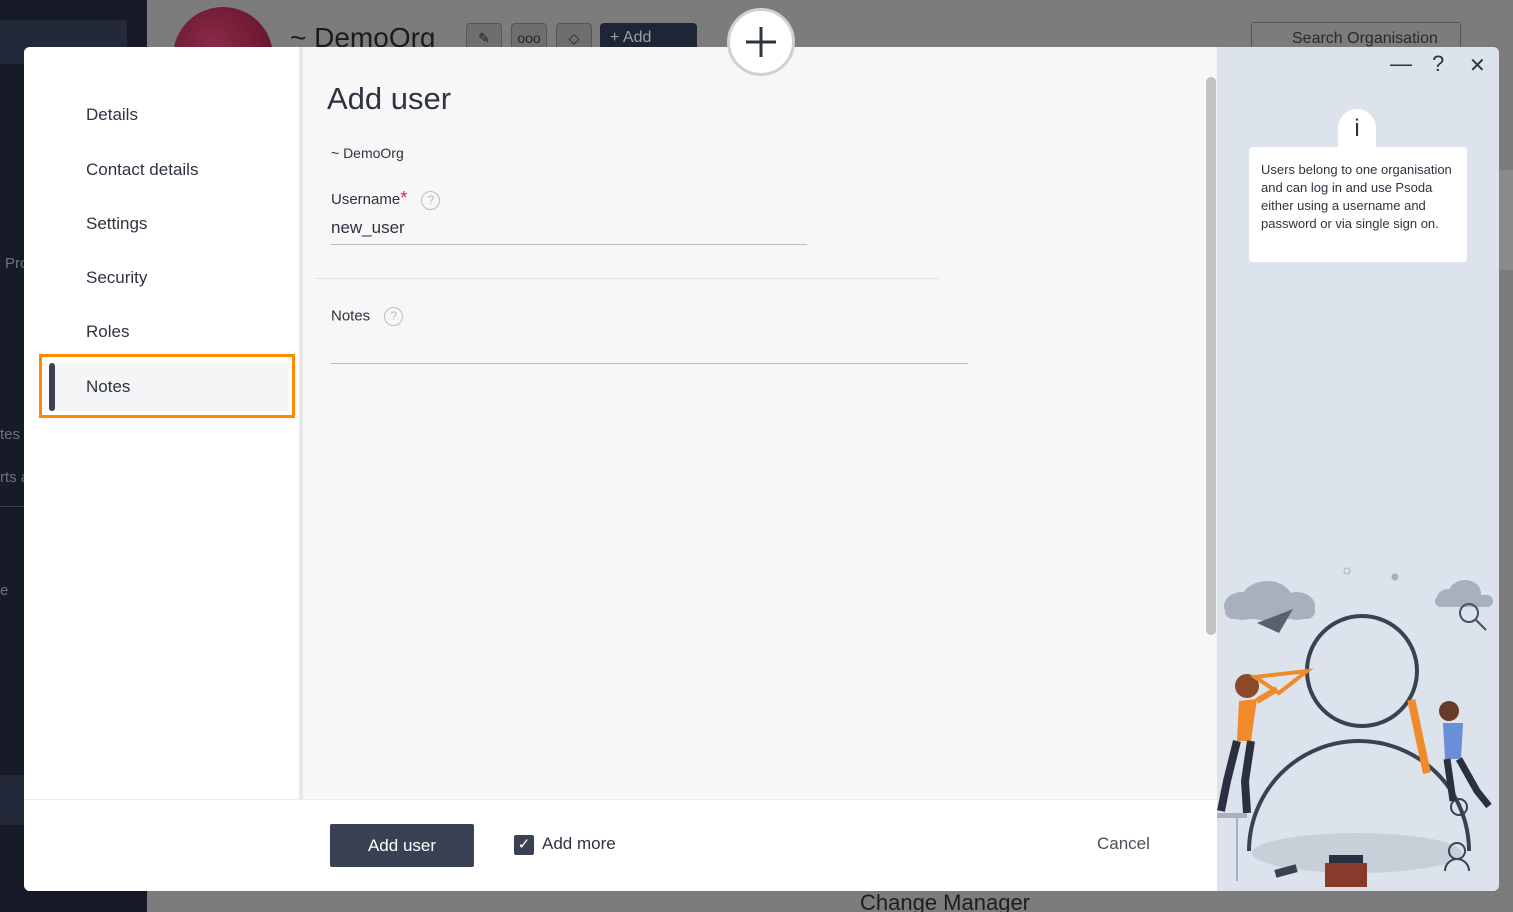 This screenshot has height=912, width=1513. Describe the element at coordinates (112, 115) in the screenshot. I see `nav-item-details: Details` at that location.